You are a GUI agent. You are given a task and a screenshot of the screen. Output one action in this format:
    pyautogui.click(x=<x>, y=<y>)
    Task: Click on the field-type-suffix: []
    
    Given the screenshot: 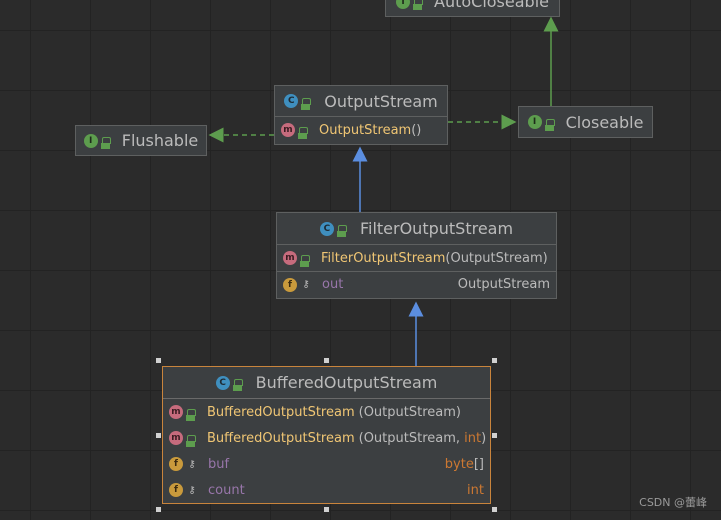 What is the action you would take?
    pyautogui.click(x=478, y=464)
    